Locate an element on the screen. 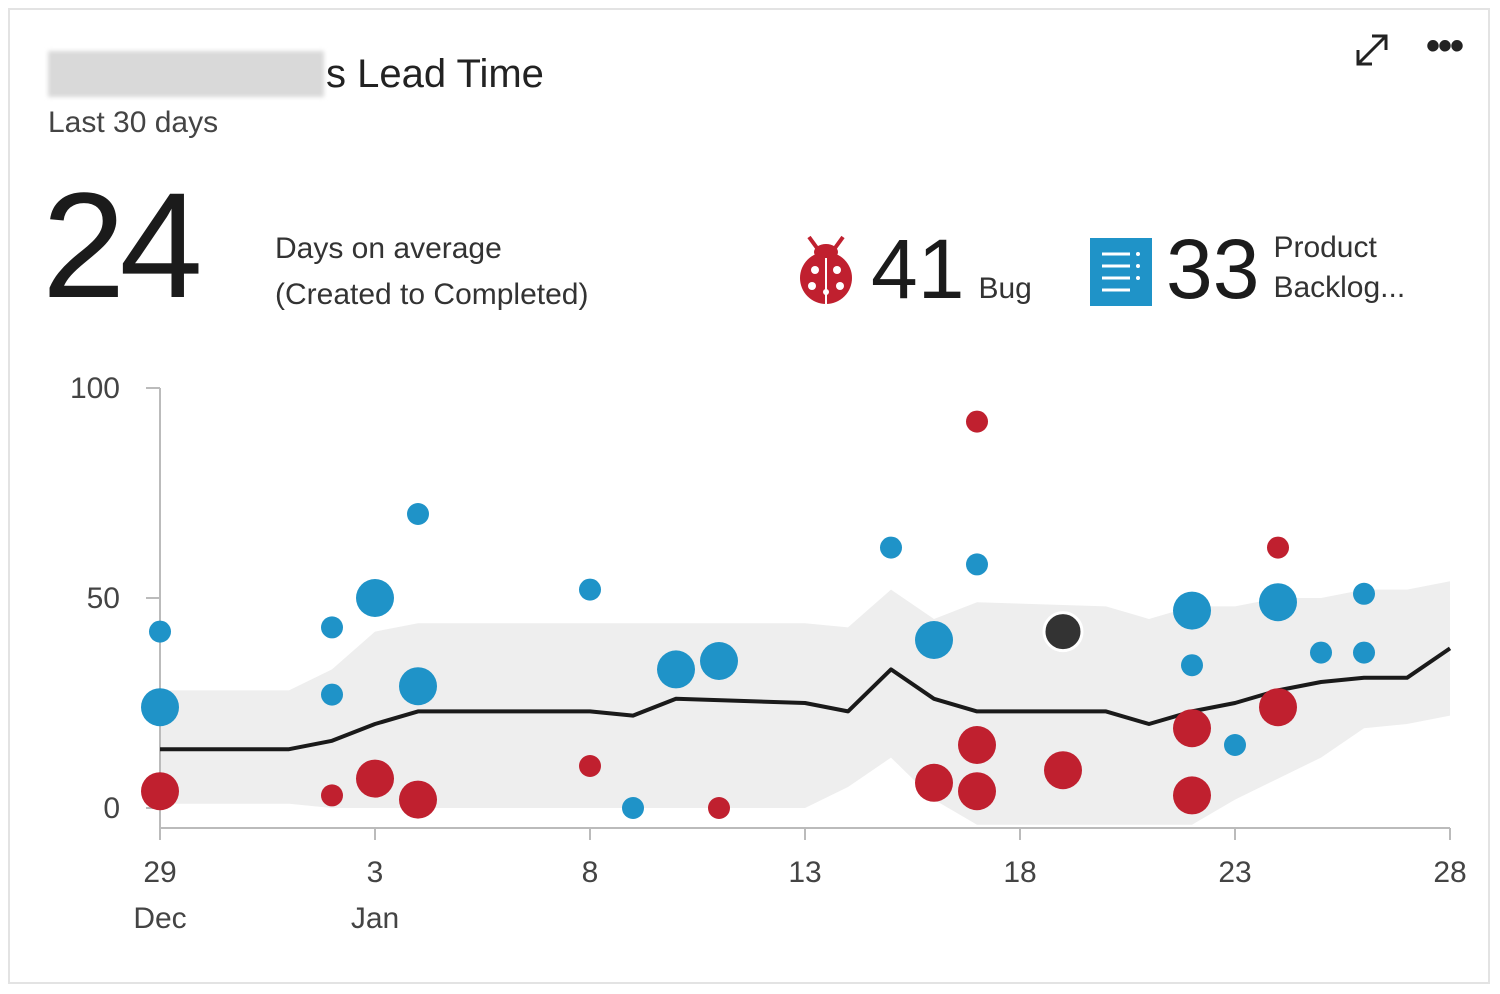 This screenshot has width=1500, height=994. x-tick-label: 29 is located at coordinates (159, 872).